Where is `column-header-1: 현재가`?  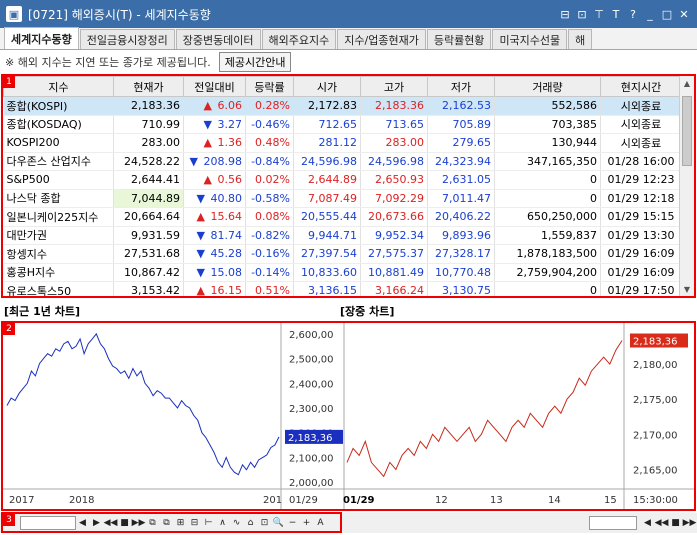 column-header-1: 현재가 is located at coordinates (148, 86).